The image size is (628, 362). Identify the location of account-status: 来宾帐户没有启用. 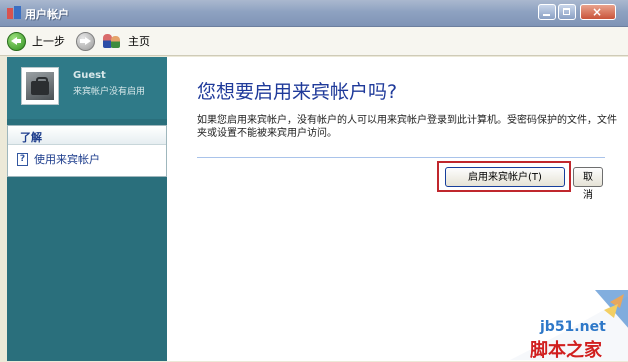
(109, 92).